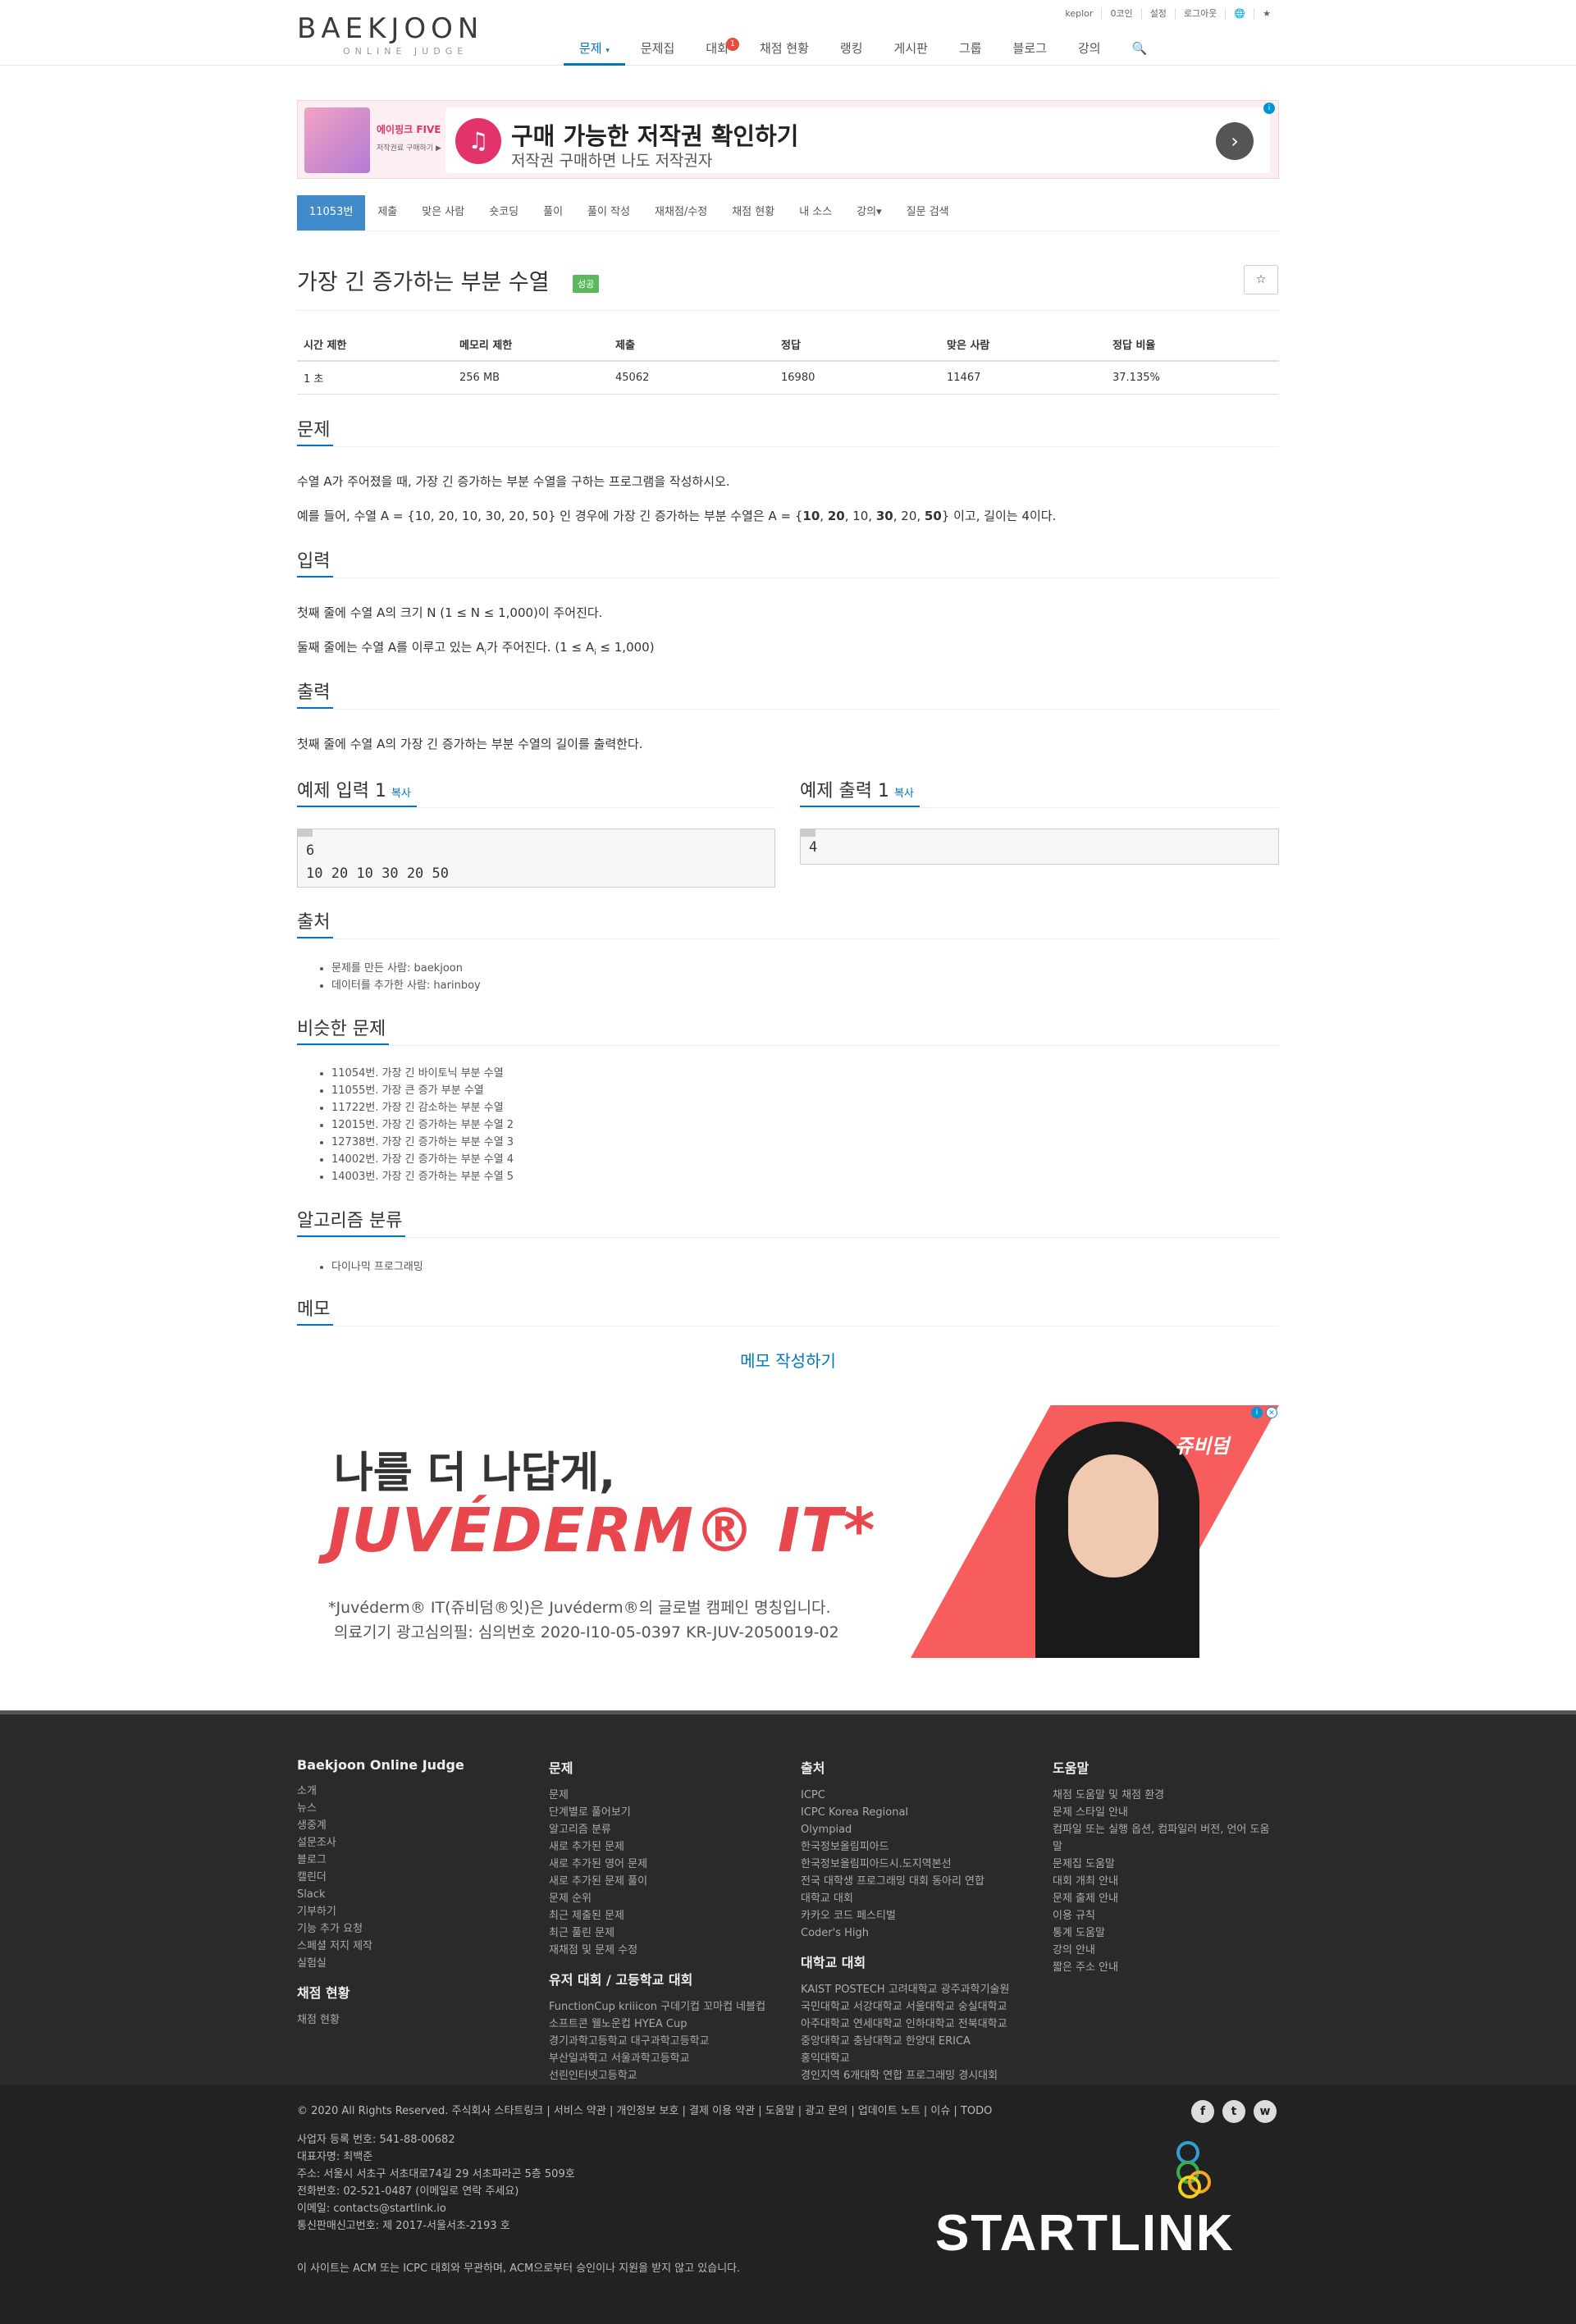 This screenshot has height=2324, width=1576. What do you see at coordinates (753, 213) in the screenshot?
I see `menu-status: 채점 현황` at bounding box center [753, 213].